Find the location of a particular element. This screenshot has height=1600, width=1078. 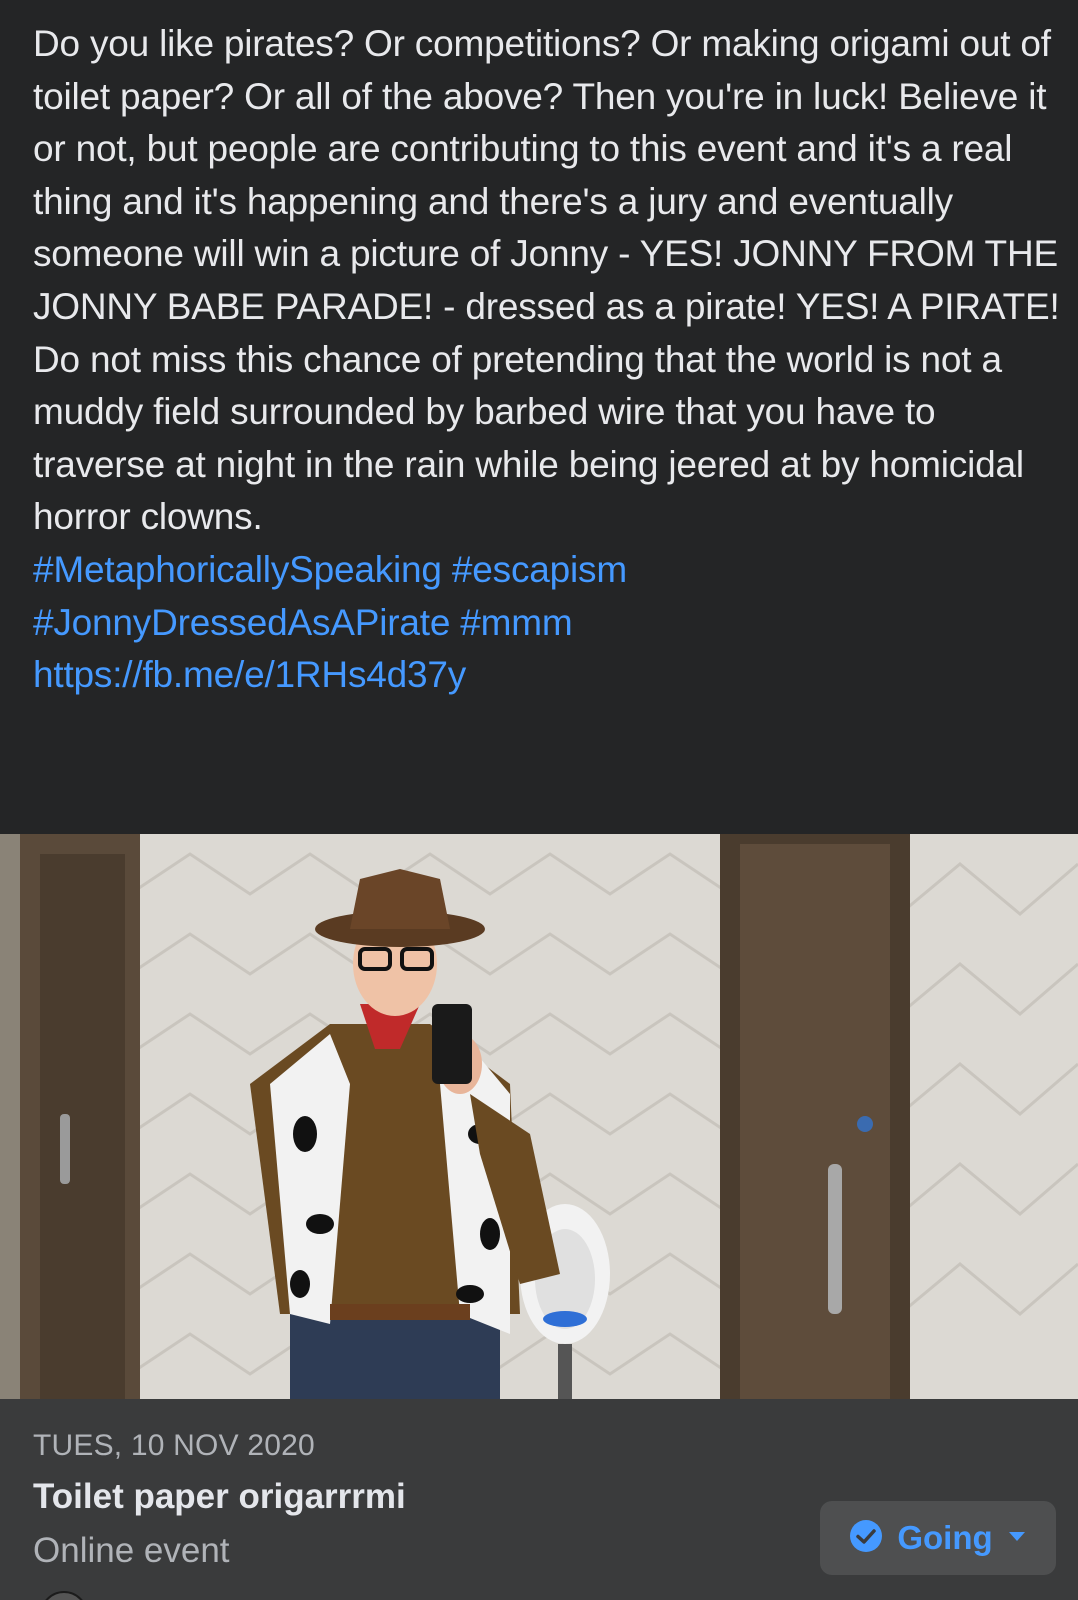

hashtag-link: #escapism is located at coordinates (539, 569).